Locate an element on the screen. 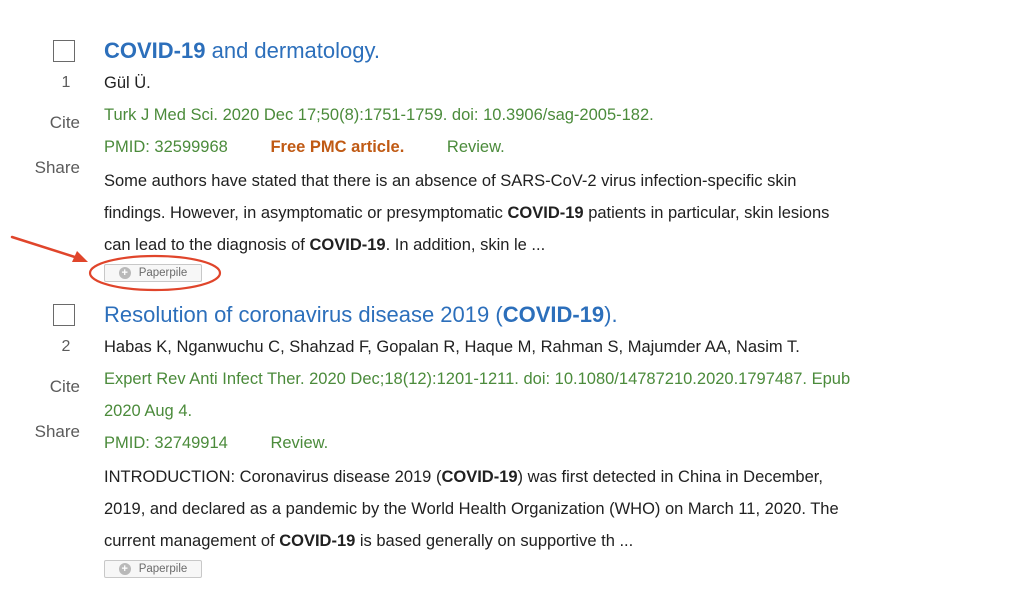  pmid: PMID: 32599968 is located at coordinates (166, 147).